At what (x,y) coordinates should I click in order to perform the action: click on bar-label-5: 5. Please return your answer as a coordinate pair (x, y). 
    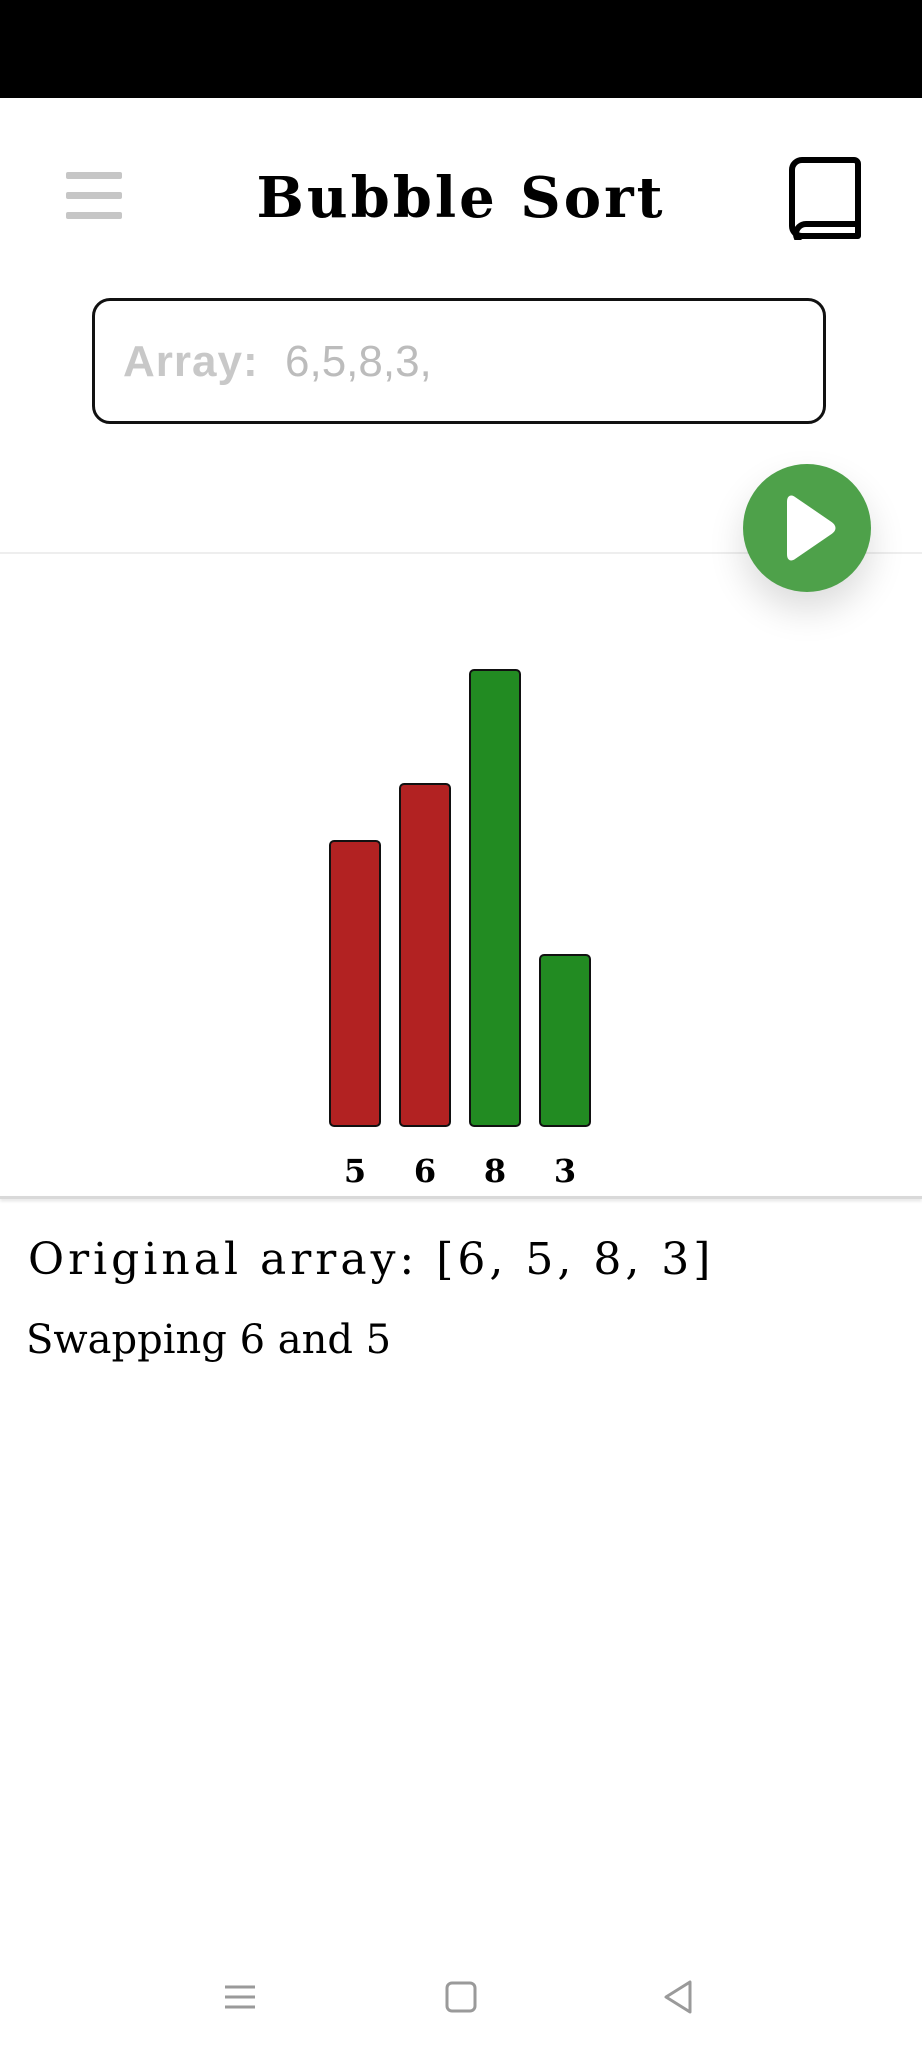
    Looking at the image, I should click on (355, 1171).